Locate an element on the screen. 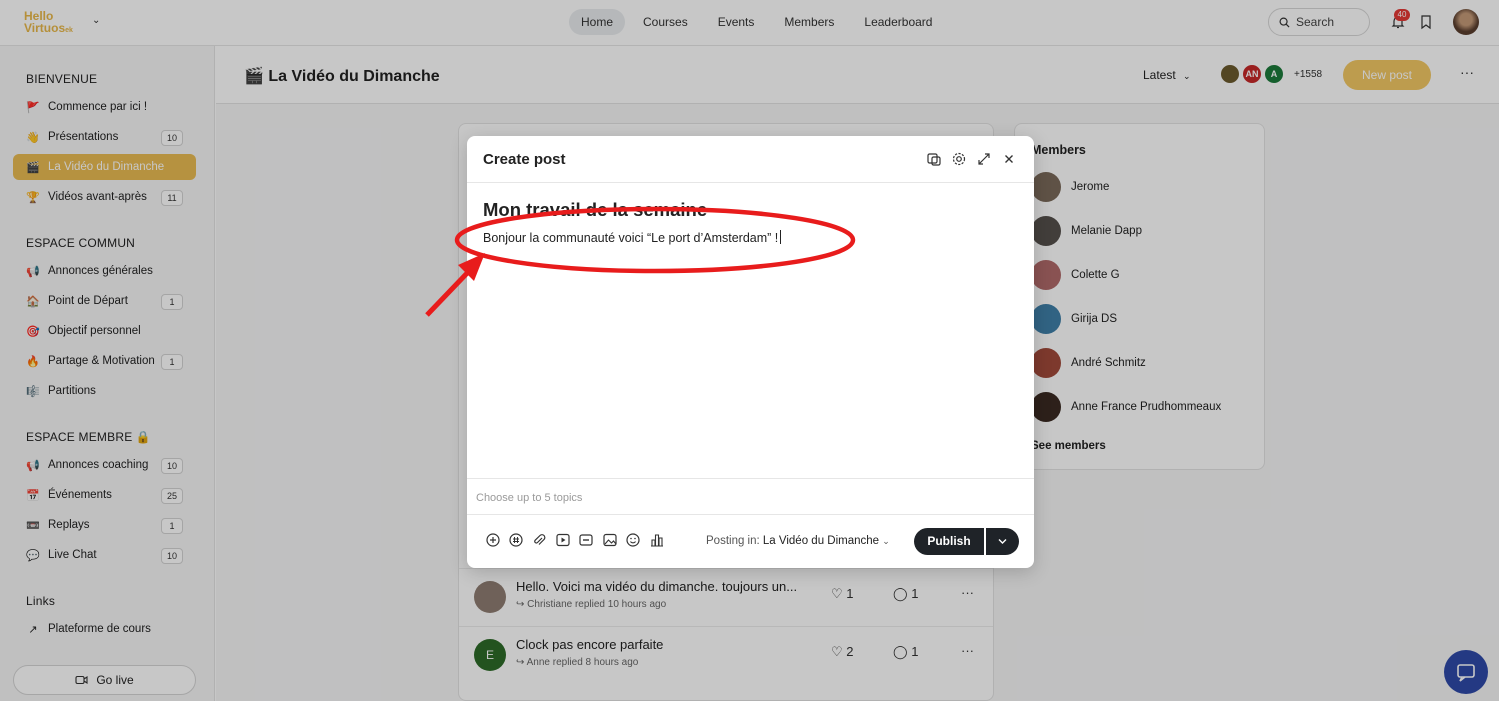  posting-in-selector: Posting in: La Vidéo du Dimanche ⌄ is located at coordinates (798, 541).